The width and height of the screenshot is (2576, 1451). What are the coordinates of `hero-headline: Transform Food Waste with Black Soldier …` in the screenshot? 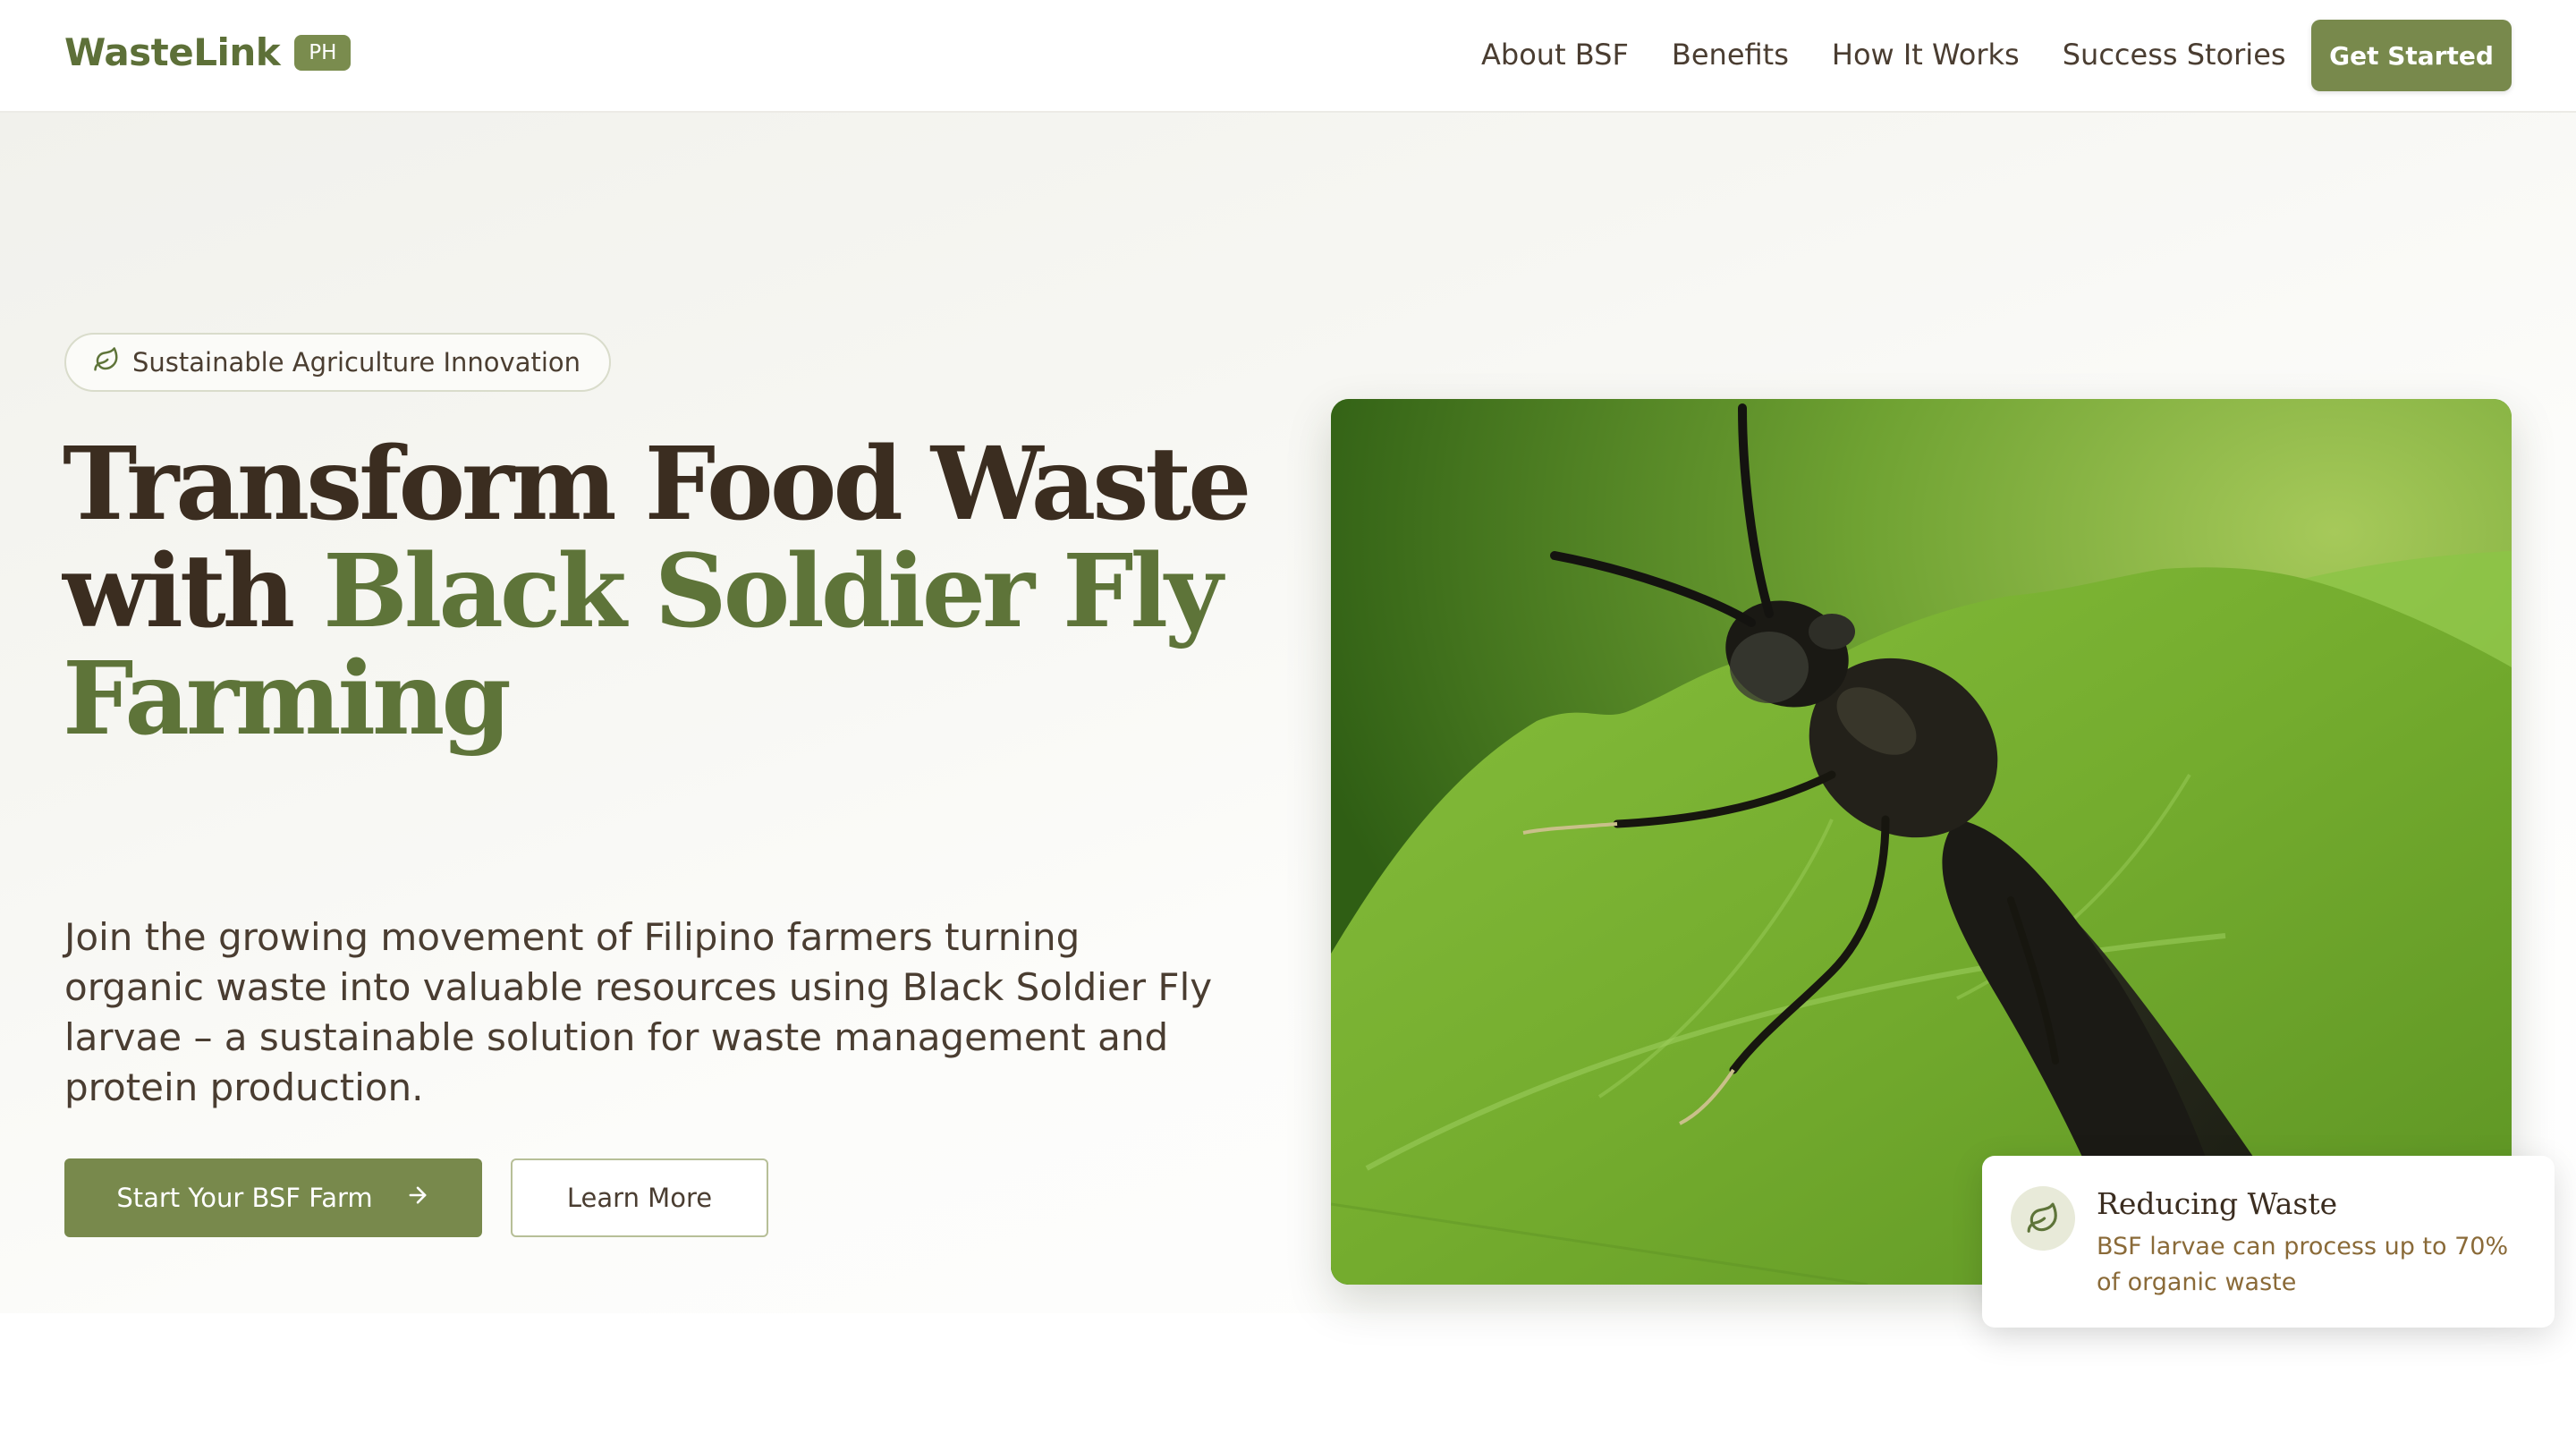 It's located at (689, 592).